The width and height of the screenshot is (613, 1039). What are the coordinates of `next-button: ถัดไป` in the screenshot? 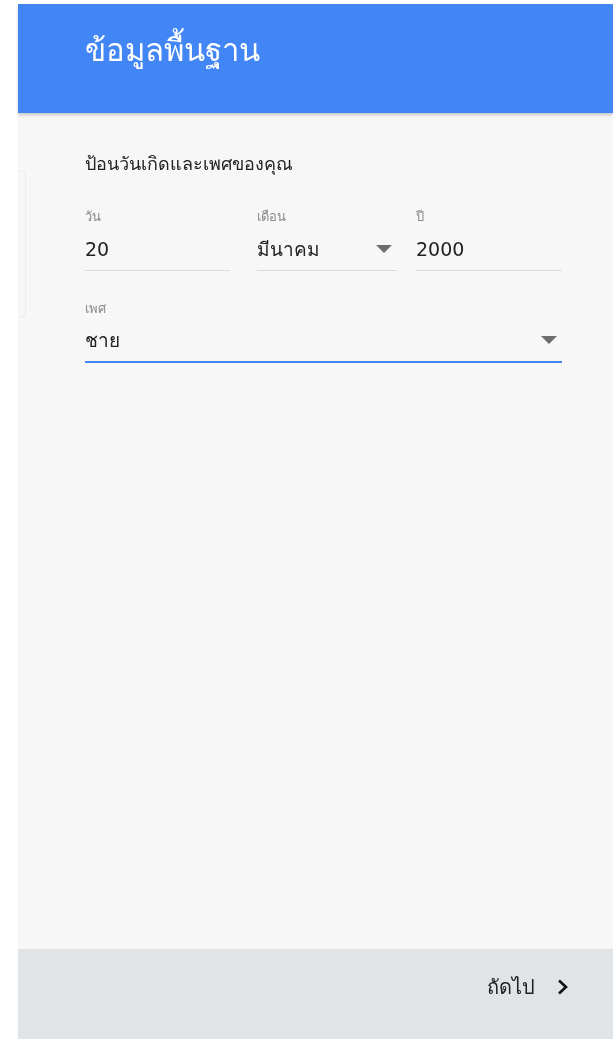 It's located at (528, 987).